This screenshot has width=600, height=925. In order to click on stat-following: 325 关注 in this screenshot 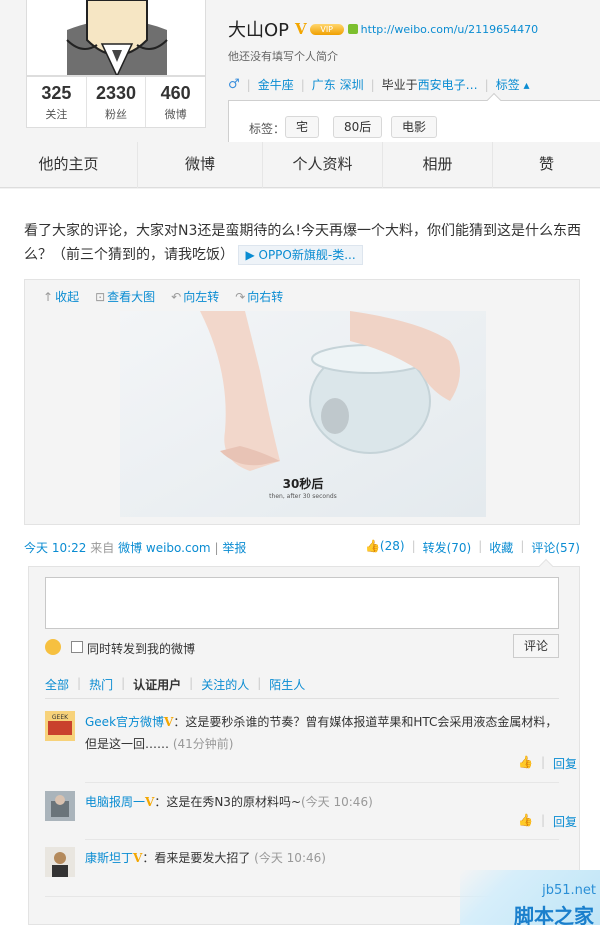, I will do `click(57, 102)`.